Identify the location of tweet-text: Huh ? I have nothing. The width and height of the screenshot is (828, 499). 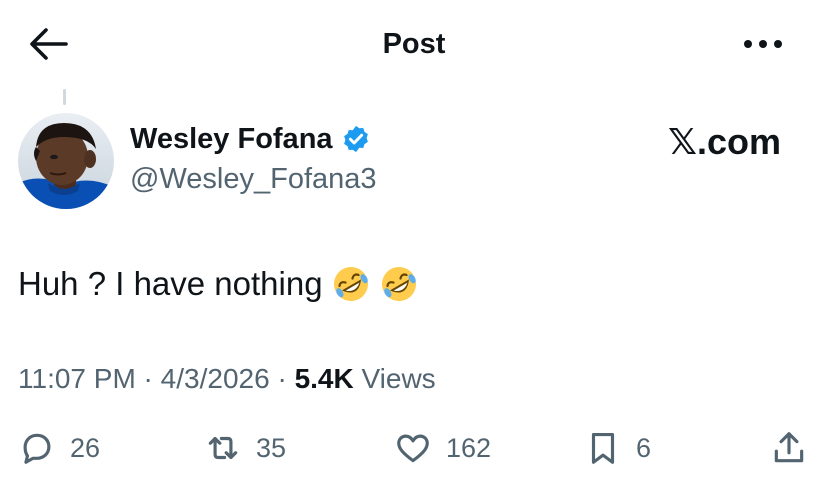
(170, 283).